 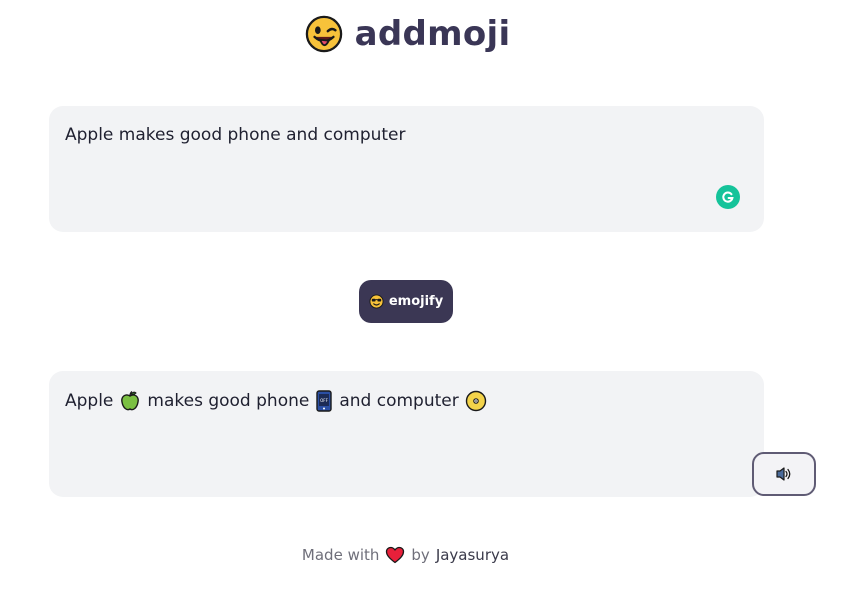 I want to click on output-text: Apple makes good phone OFF and computer, so click(x=276, y=401).